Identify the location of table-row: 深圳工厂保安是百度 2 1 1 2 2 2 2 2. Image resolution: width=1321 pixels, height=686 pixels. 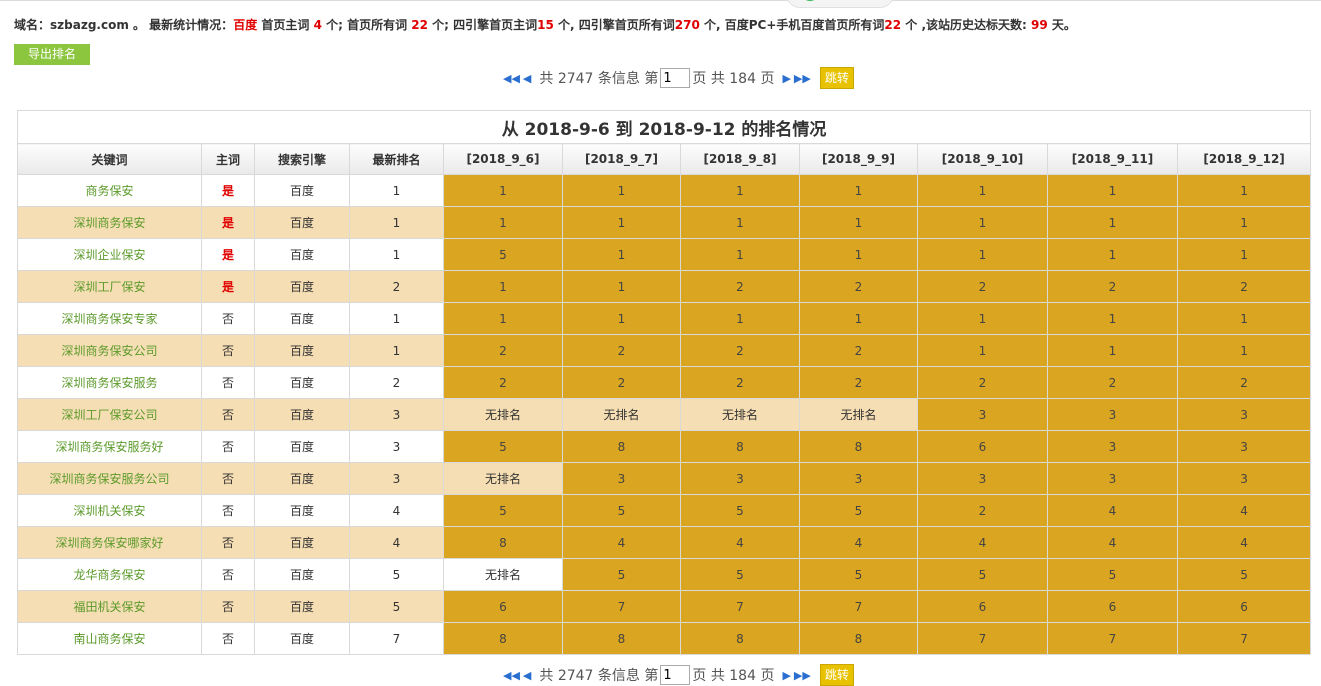
(664, 286).